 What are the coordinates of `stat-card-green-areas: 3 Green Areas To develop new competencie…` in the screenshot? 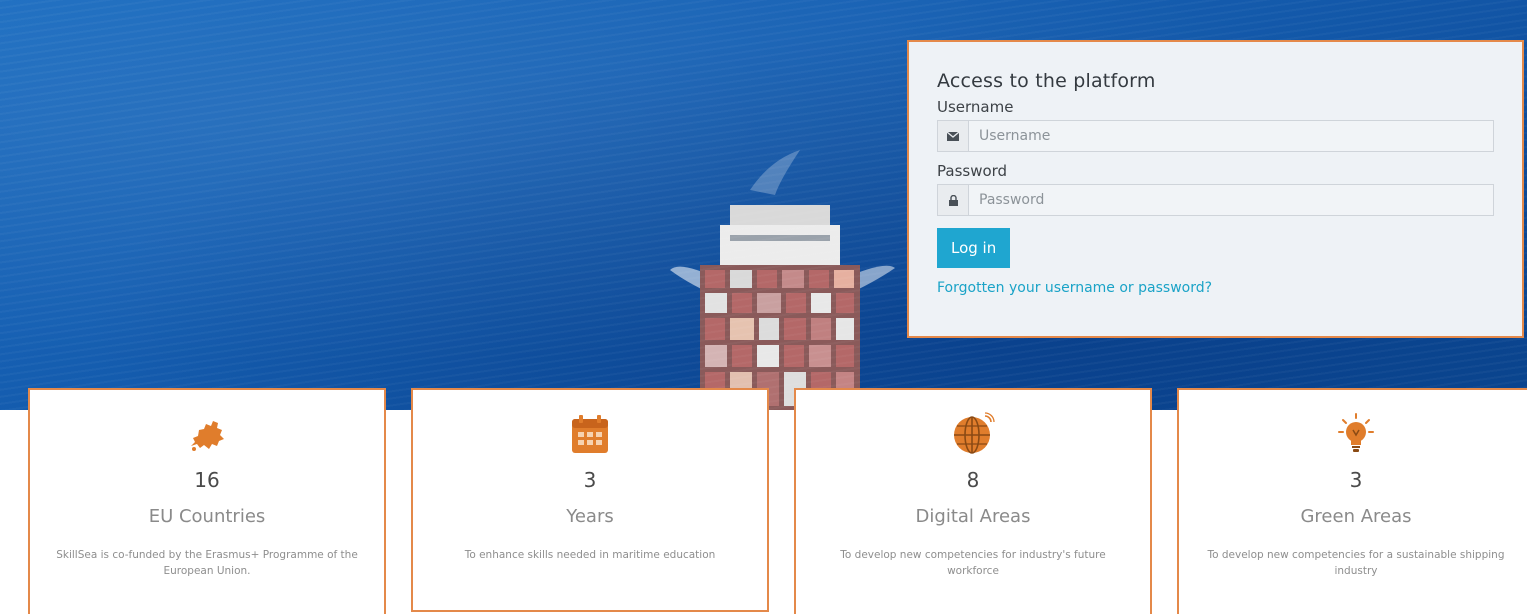 It's located at (1352, 501).